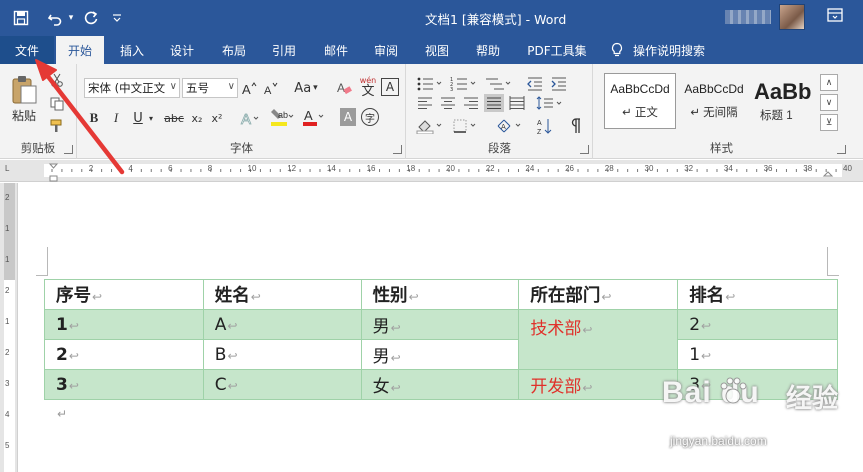  Describe the element at coordinates (425, 103) in the screenshot. I see `align-left-icon` at that location.